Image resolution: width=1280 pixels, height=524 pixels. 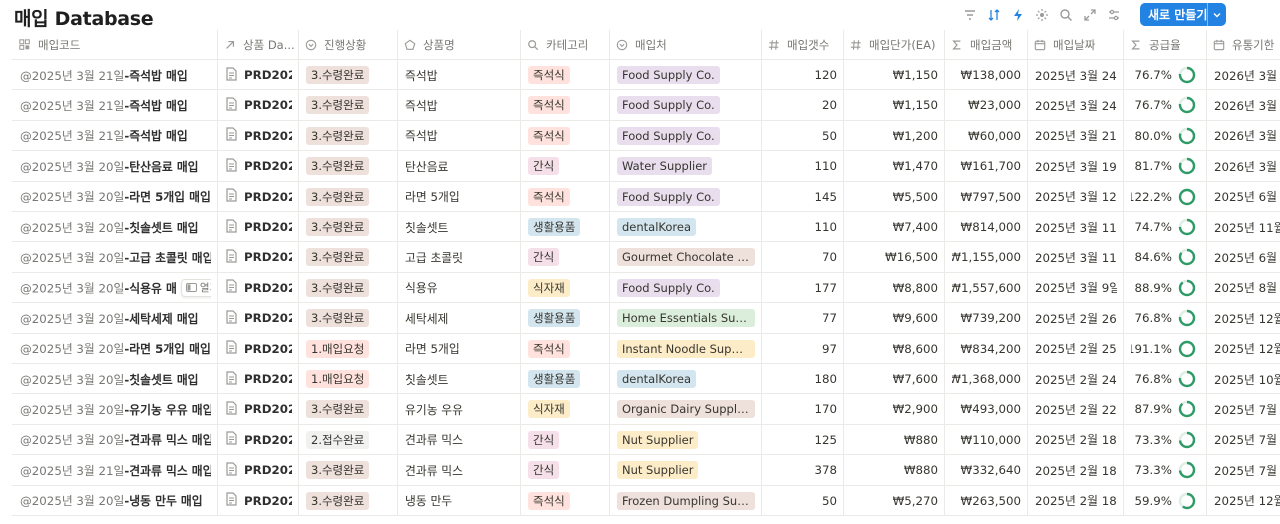 What do you see at coordinates (1076, 409) in the screenshot?
I see `cell-date: 2025년 2월 22일` at bounding box center [1076, 409].